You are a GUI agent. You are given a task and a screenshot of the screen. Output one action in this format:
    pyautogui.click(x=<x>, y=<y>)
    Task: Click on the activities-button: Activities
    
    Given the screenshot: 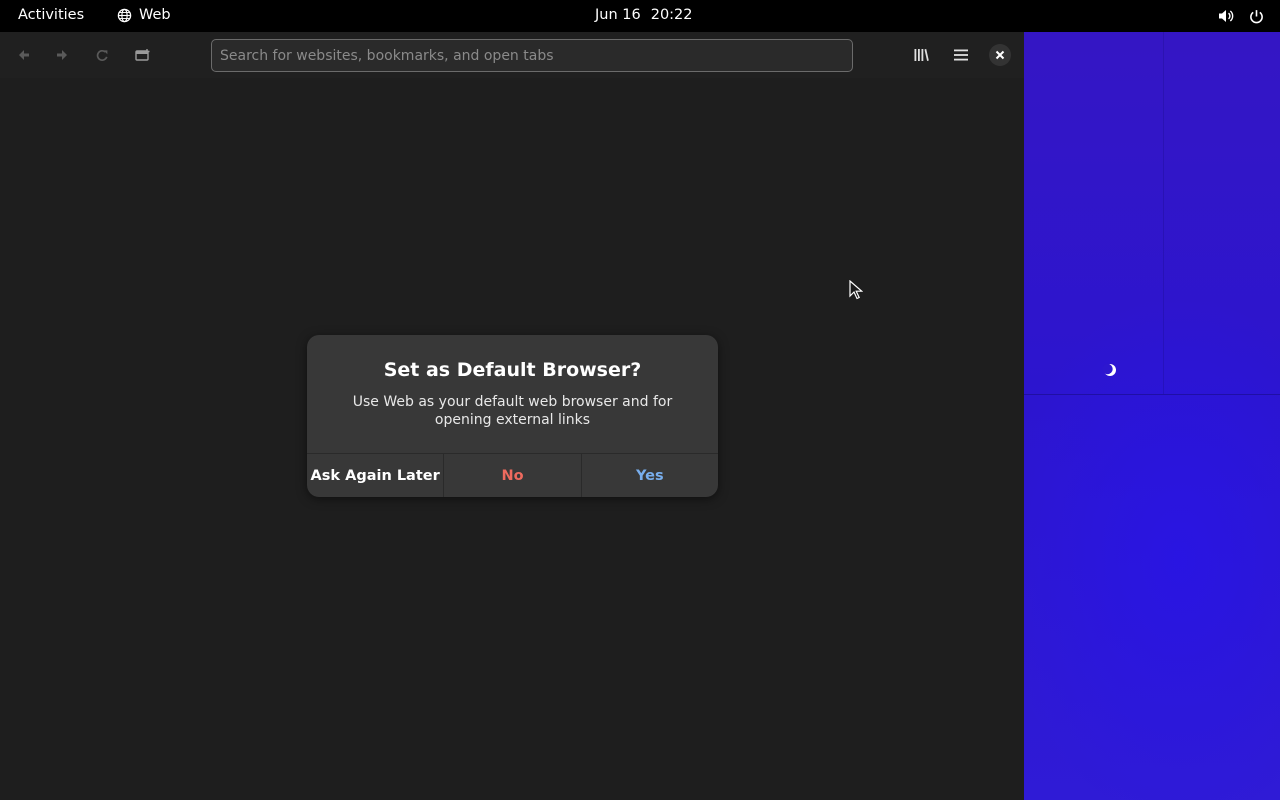 What is the action you would take?
    pyautogui.click(x=51, y=15)
    